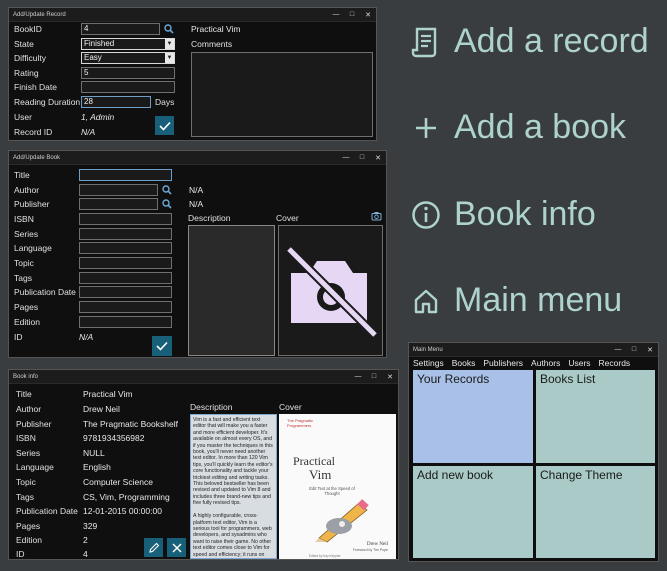 This screenshot has height=571, width=667. I want to click on tile-your-records: Your Records, so click(473, 416).